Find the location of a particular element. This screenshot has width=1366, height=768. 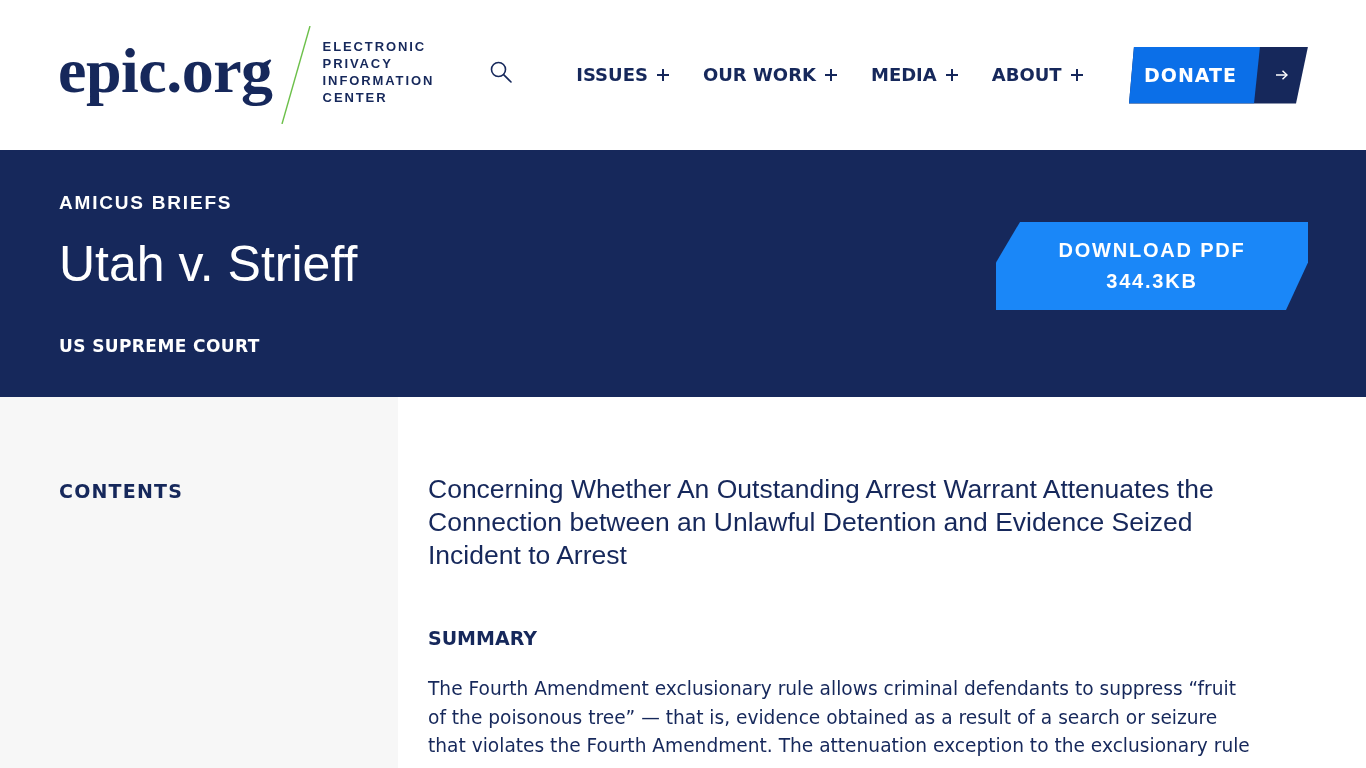

category-label: AMICUS BRIEFS is located at coordinates (146, 202).